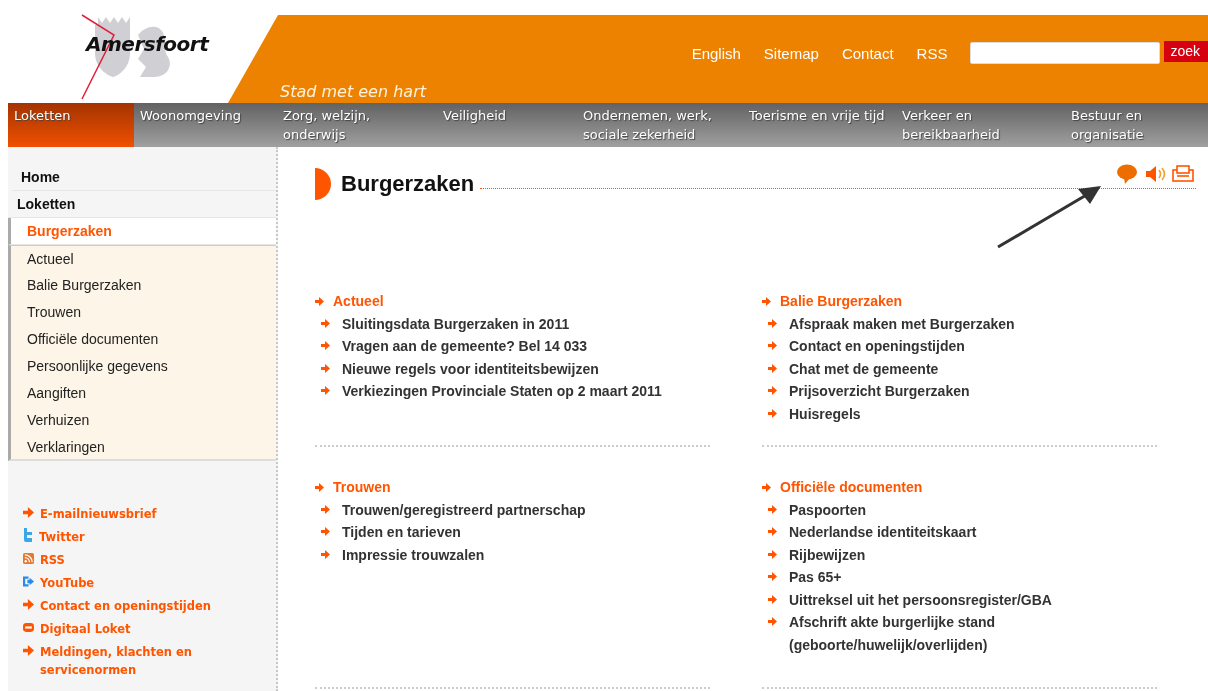 The height and width of the screenshot is (691, 1208). I want to click on content-link: Verkiezingen Provinciale Staten op 2 maart 2011, so click(526, 391).